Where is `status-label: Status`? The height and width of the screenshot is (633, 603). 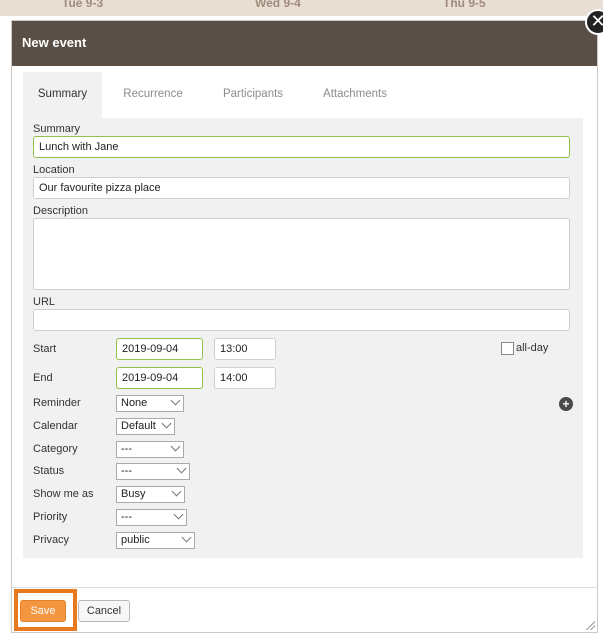 status-label: Status is located at coordinates (49, 471).